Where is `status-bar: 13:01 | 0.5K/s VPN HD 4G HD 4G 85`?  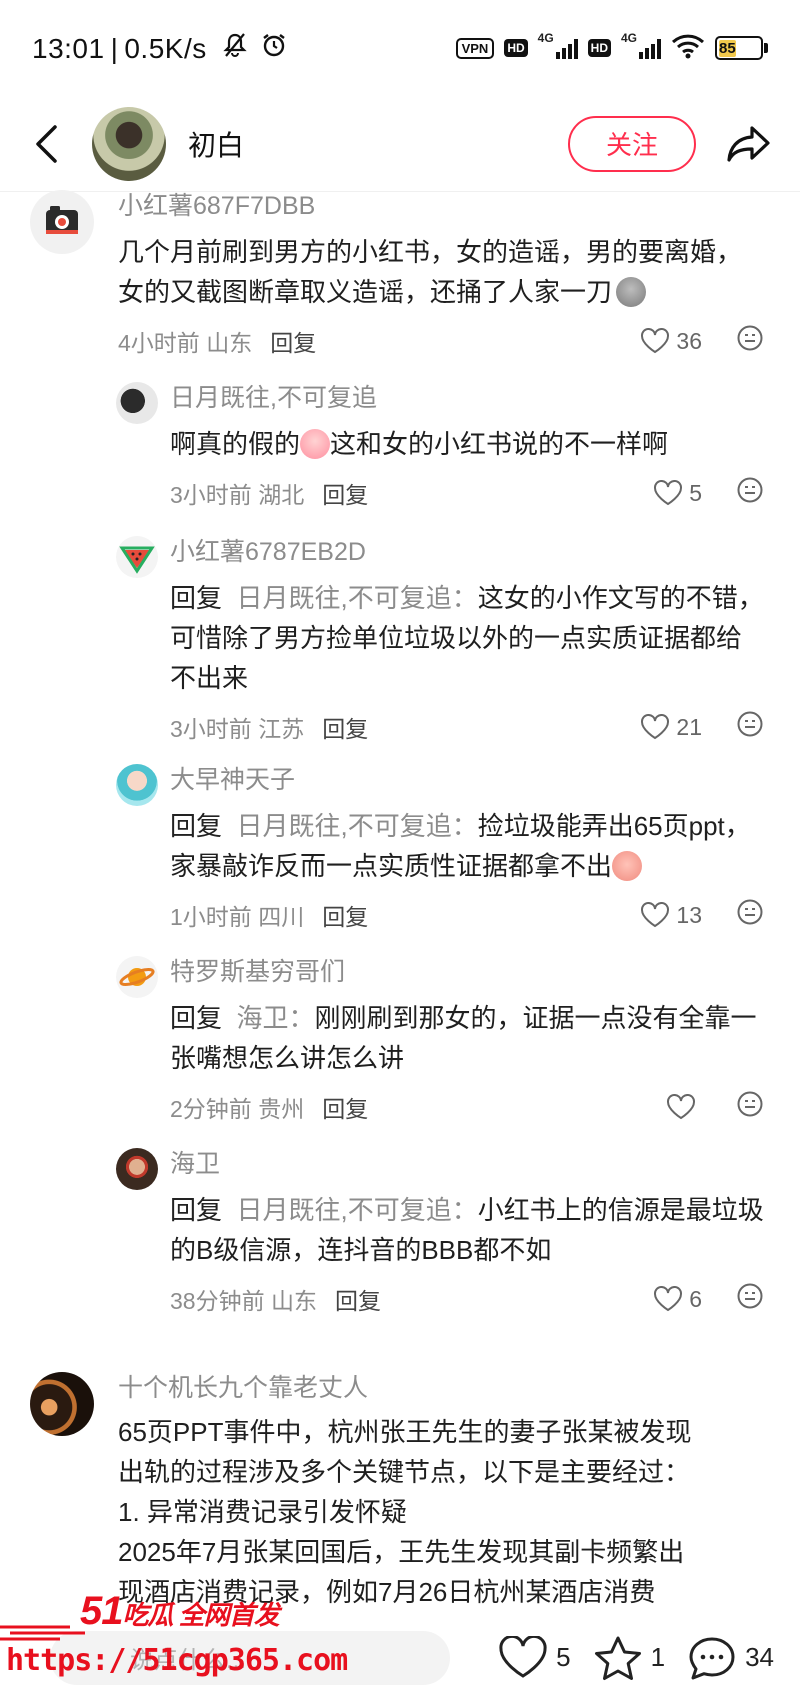 status-bar: 13:01 | 0.5K/s VPN HD 4G HD 4G 85 is located at coordinates (400, 48).